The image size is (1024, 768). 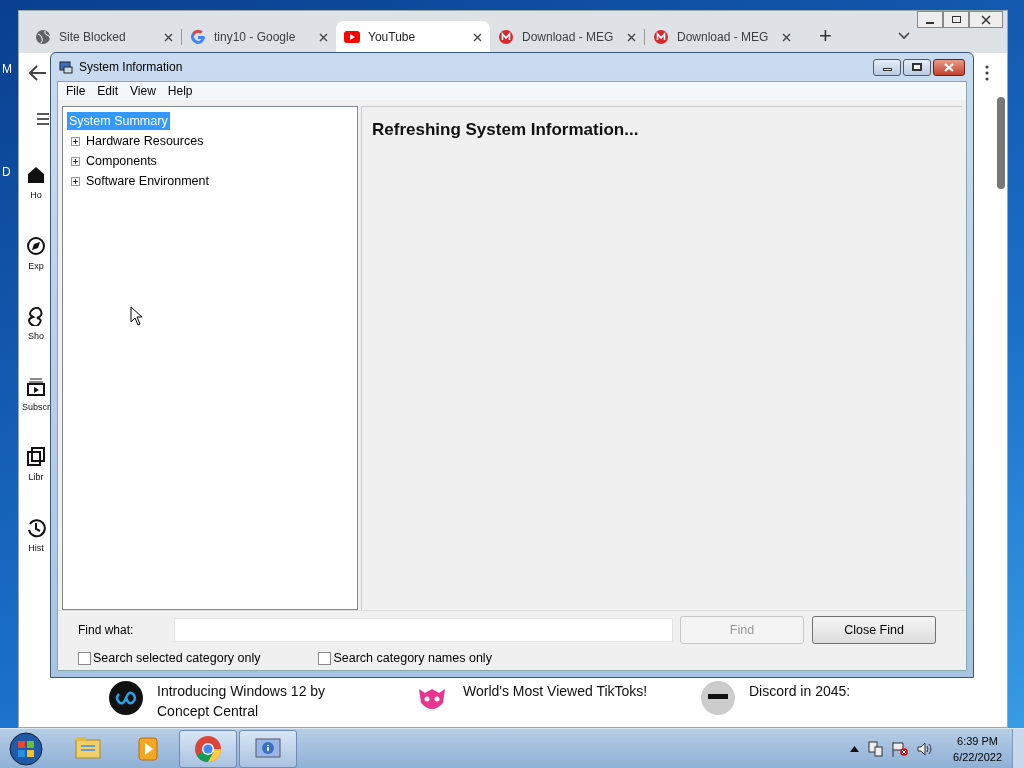 I want to click on sidebar-label: Ho, so click(x=36, y=196).